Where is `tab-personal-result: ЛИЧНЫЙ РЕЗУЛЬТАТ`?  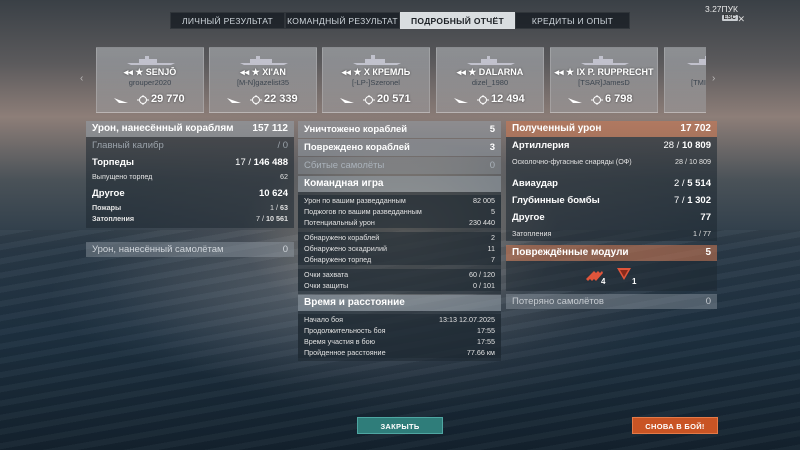 tab-personal-result: ЛИЧНЫЙ РЕЗУЛЬТАТ is located at coordinates (227, 20).